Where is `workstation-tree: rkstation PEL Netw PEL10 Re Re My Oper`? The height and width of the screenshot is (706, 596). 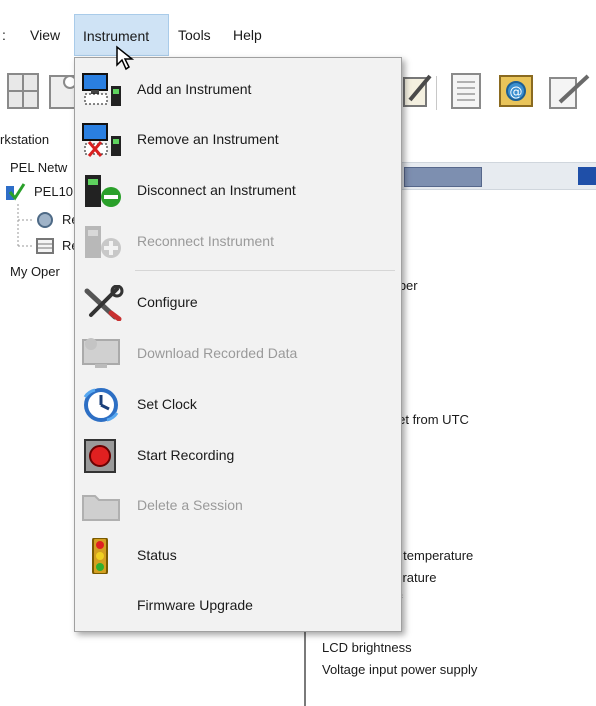
workstation-tree: rkstation PEL Netw PEL10 Re Re My Oper is located at coordinates (40, 414).